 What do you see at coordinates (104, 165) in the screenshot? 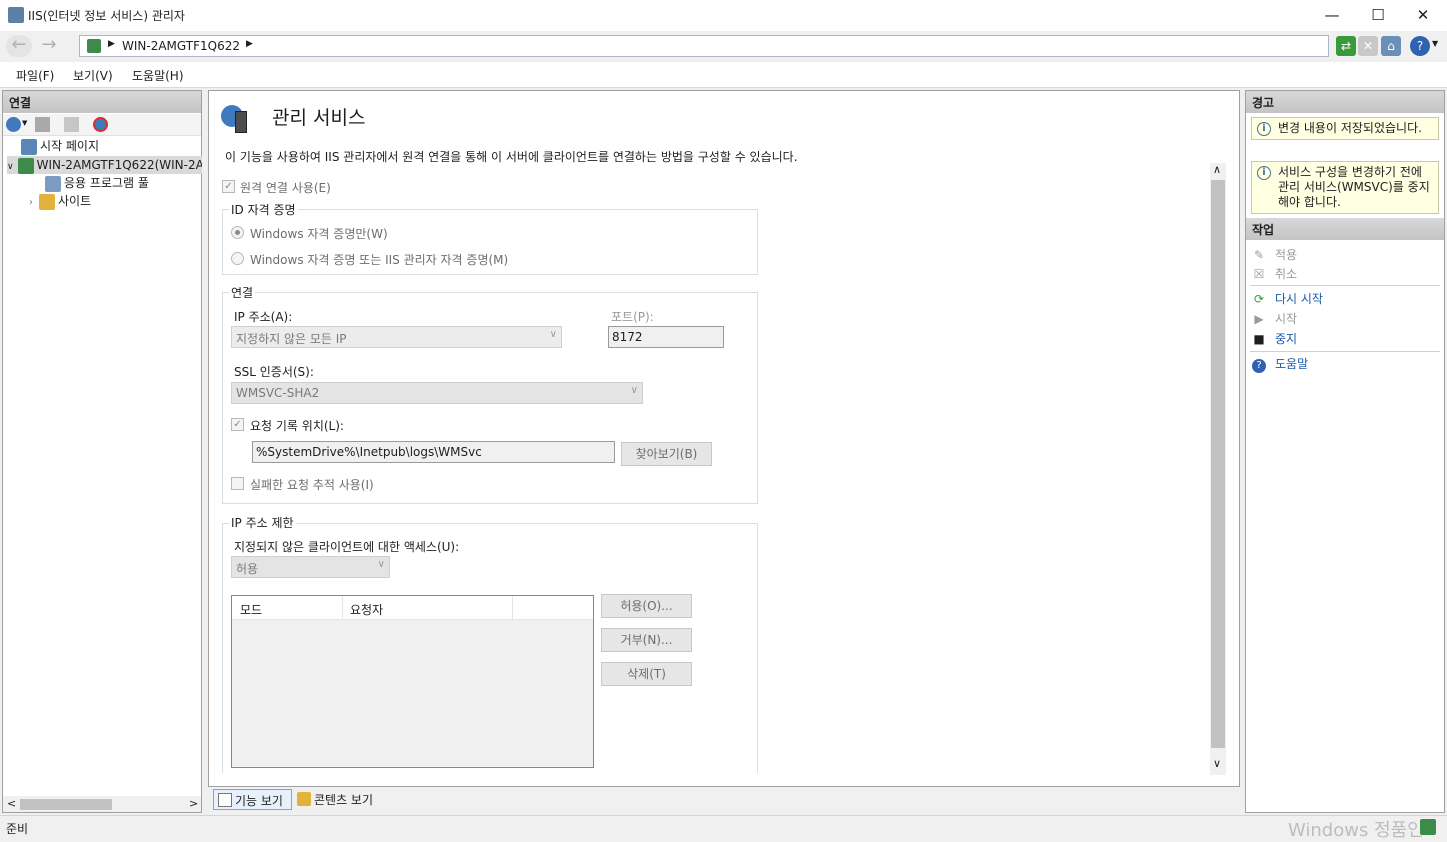
I see `tree-server: ∨ WIN-2AMGTF1Q622(WIN-2A` at bounding box center [104, 165].